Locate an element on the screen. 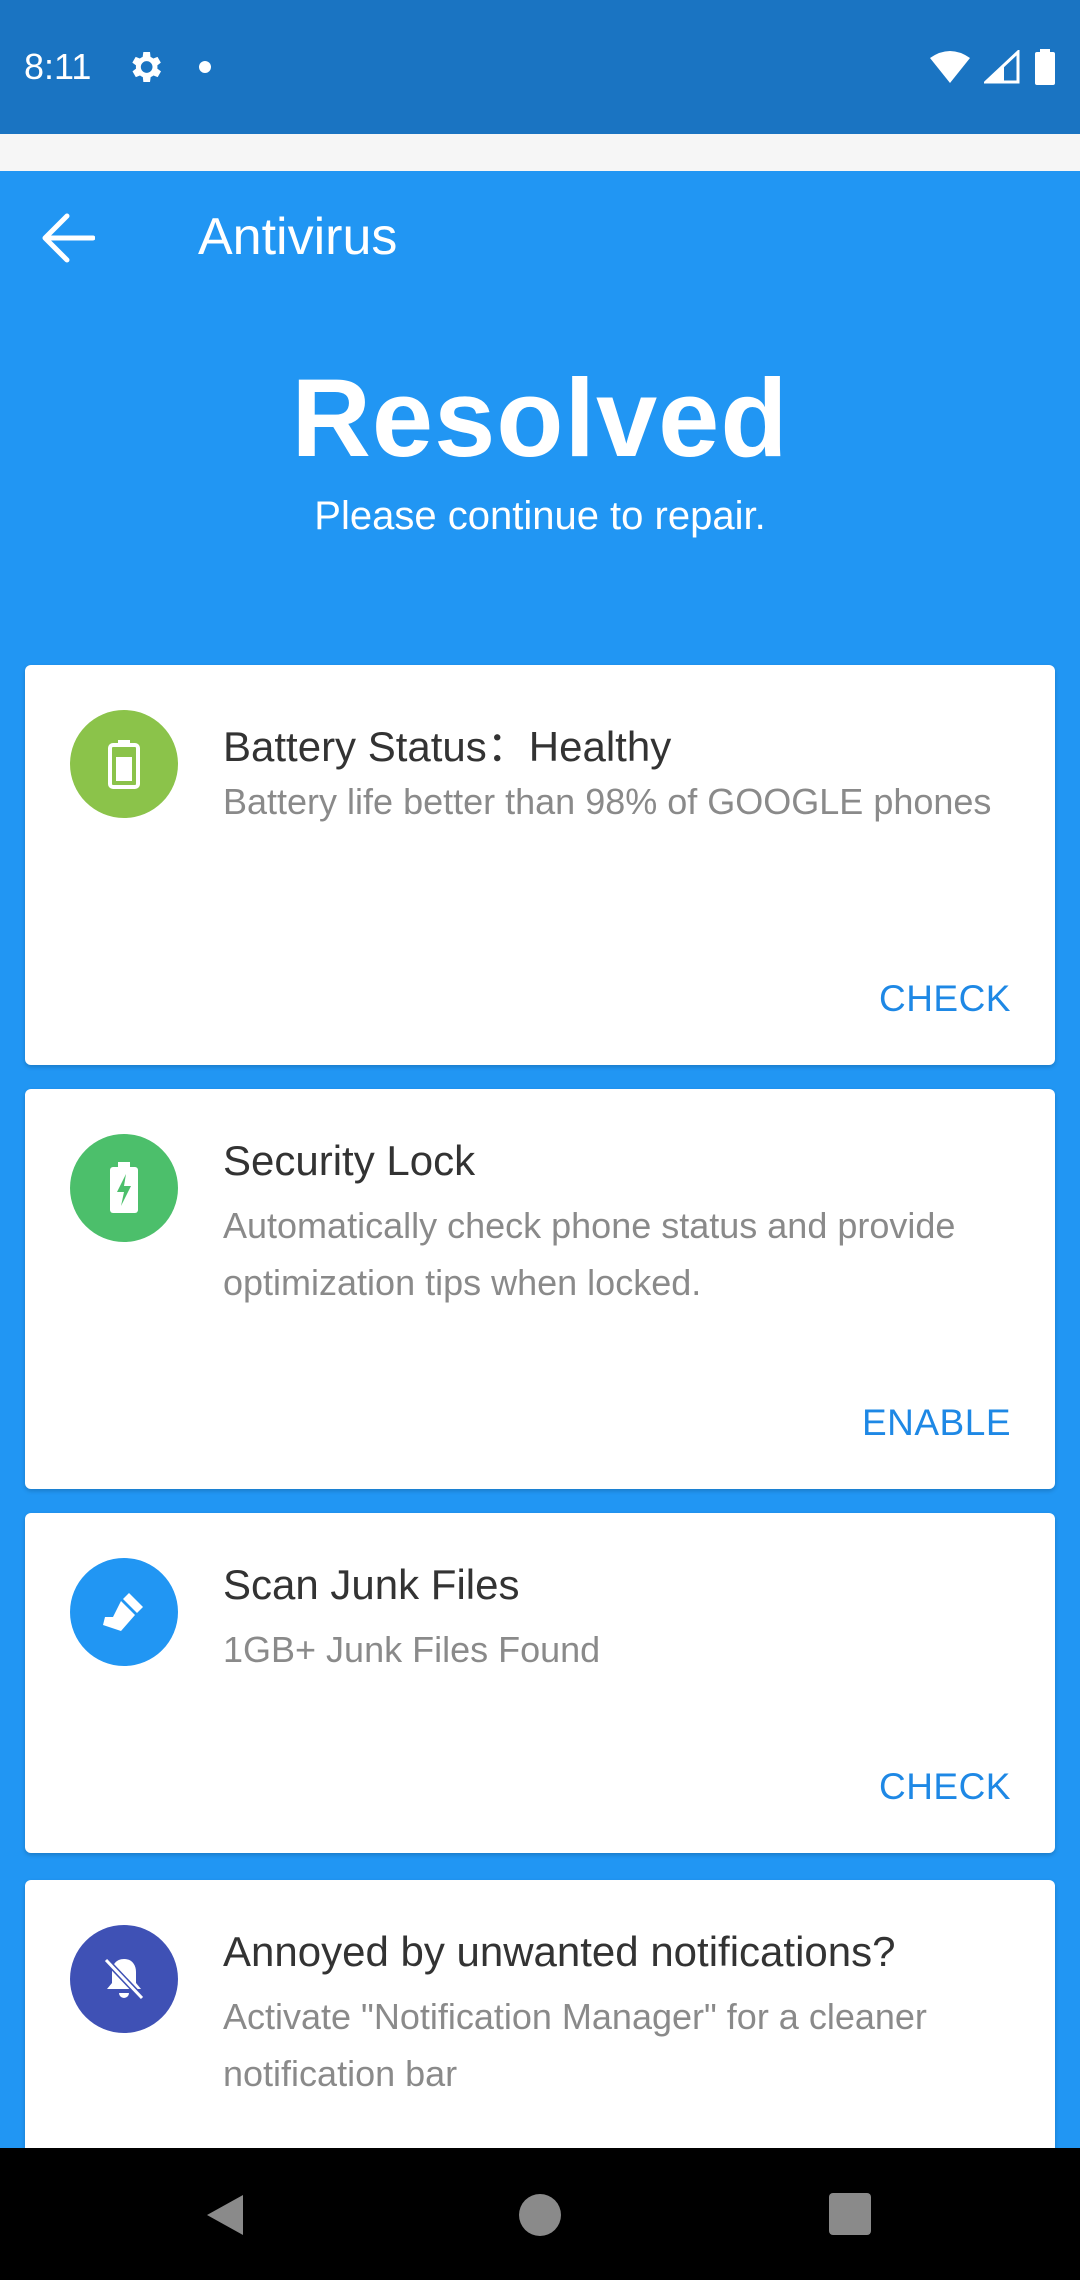 This screenshot has height=2280, width=1080. card-title: Battery Status：Healthy is located at coordinates (447, 746).